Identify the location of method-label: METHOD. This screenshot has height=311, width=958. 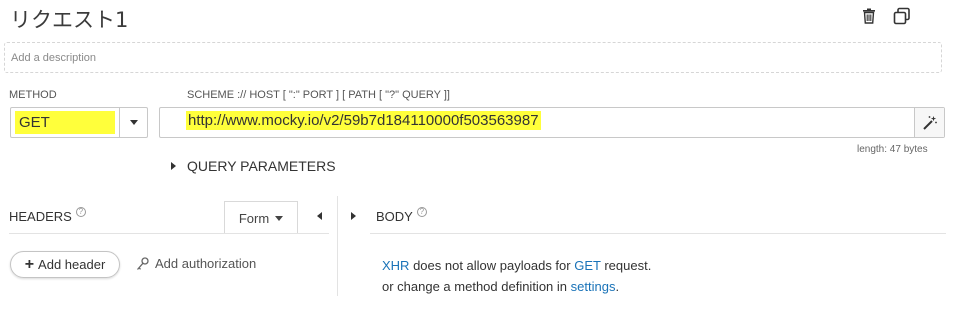
(33, 95).